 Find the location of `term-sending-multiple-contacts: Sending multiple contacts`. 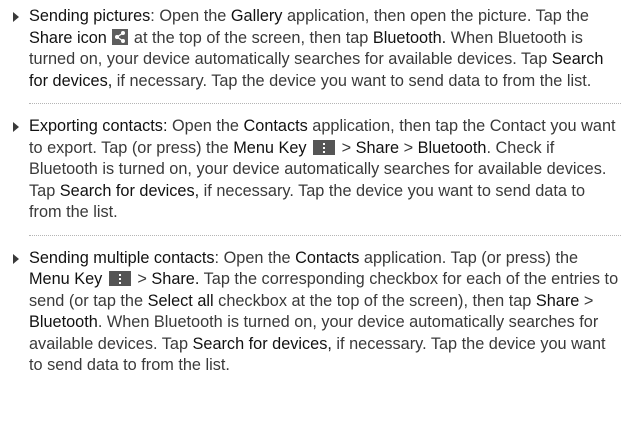

term-sending-multiple-contacts: Sending multiple contacts is located at coordinates (122, 257).